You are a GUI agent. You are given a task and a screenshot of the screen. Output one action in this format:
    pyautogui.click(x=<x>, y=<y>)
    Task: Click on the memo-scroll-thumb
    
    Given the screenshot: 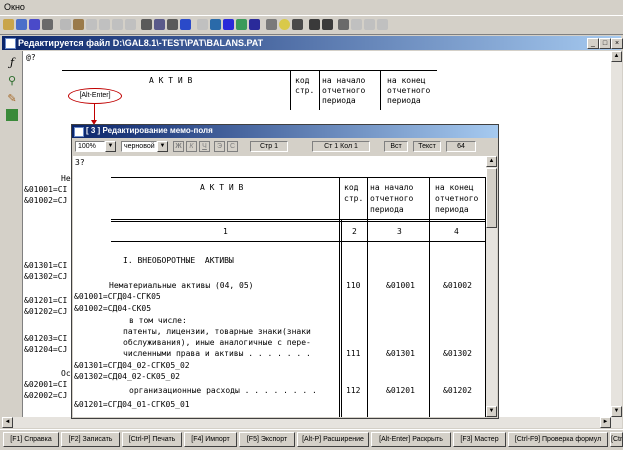 What is the action you would take?
    pyautogui.click(x=491, y=198)
    